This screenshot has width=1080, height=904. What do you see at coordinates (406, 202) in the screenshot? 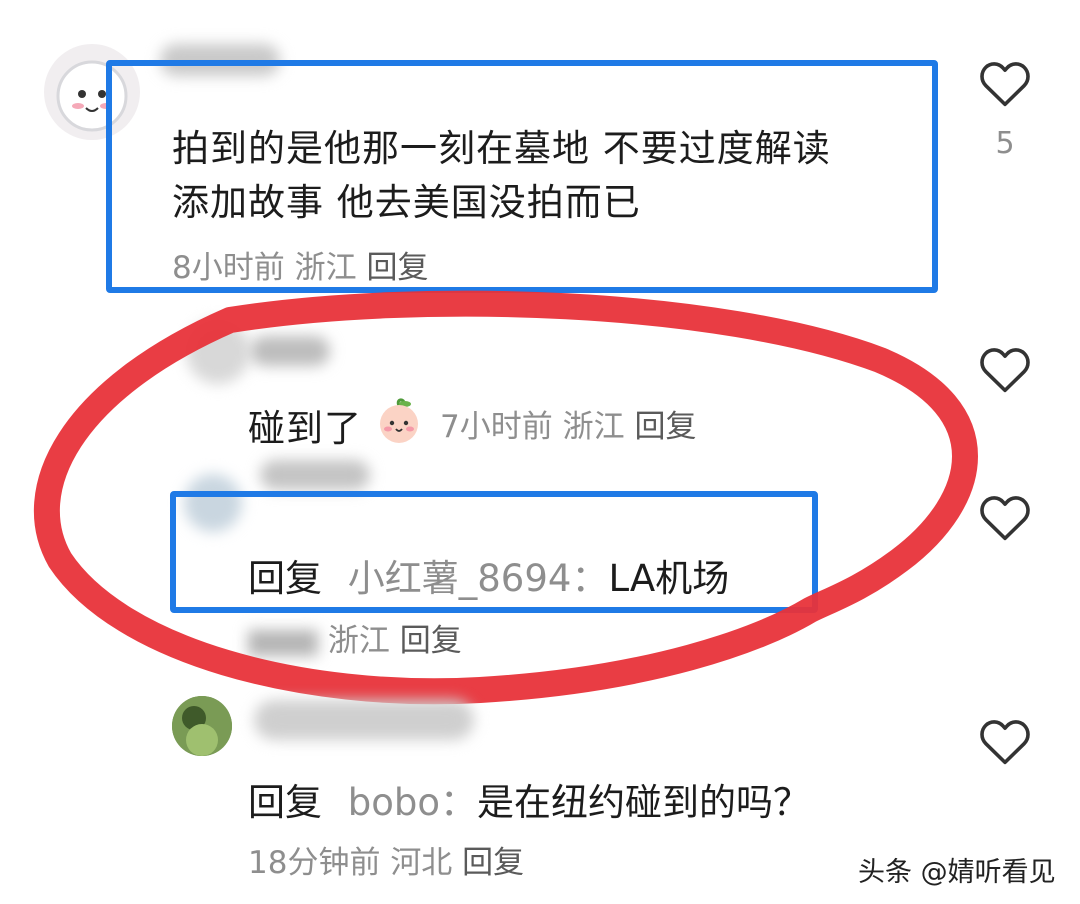
I see `comment-text-line-2: 添加故事 他去美国没拍而已` at bounding box center [406, 202].